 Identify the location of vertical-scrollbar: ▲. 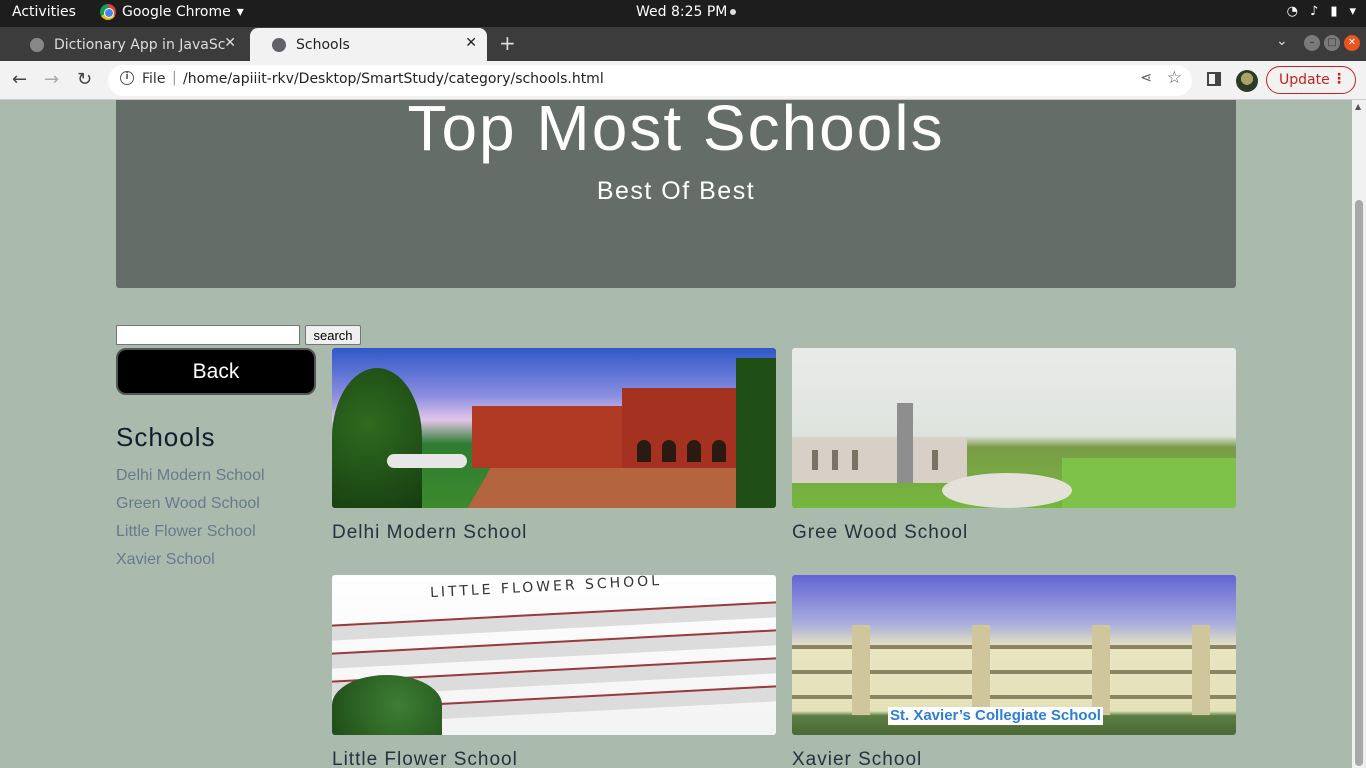
(1359, 434).